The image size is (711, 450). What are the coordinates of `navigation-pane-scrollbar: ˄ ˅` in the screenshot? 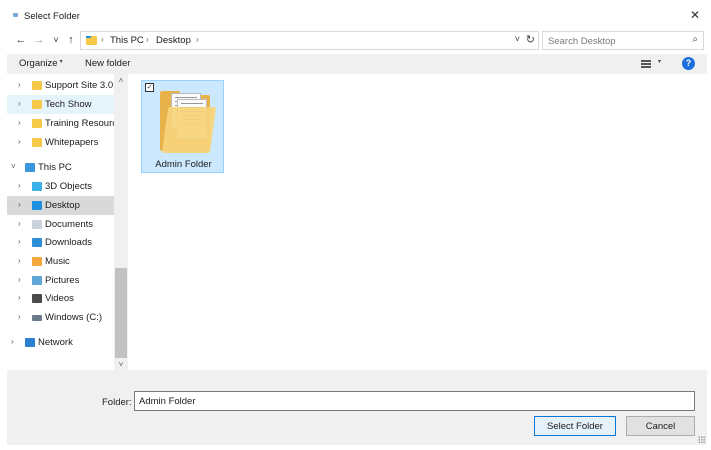 It's located at (121, 222).